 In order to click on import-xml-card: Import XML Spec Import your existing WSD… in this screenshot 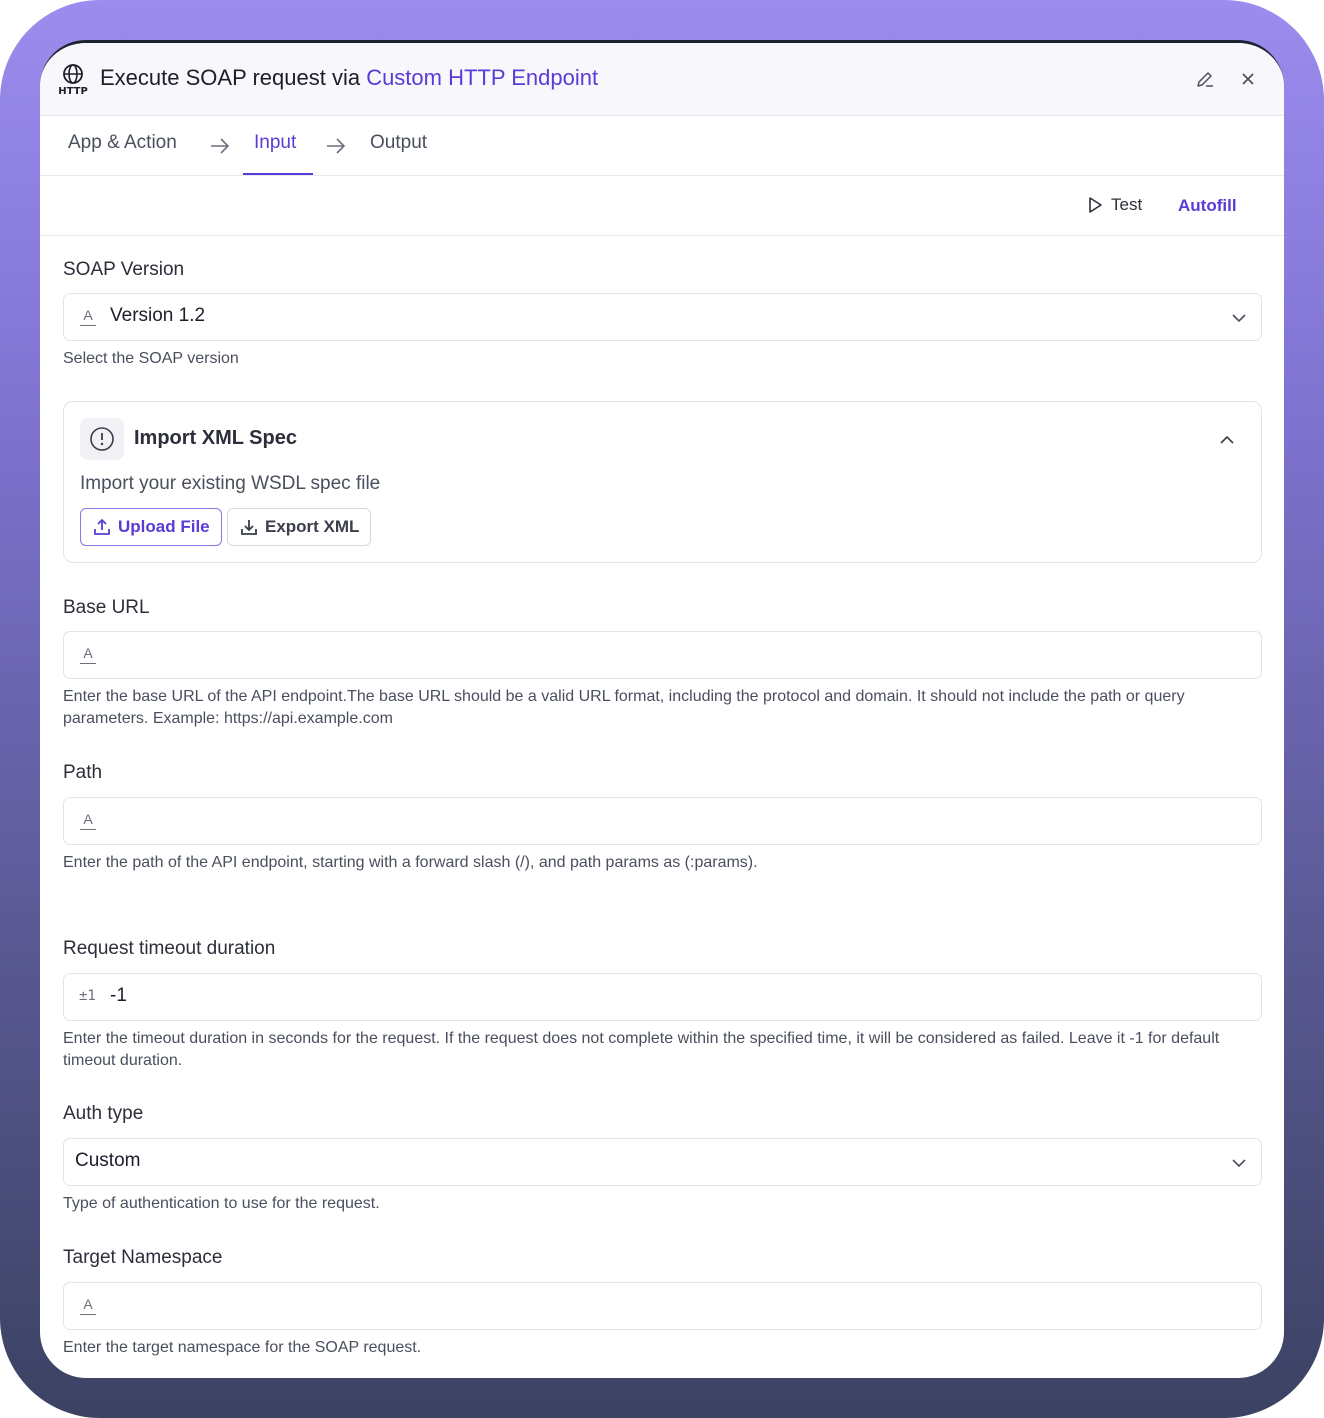, I will do `click(662, 482)`.